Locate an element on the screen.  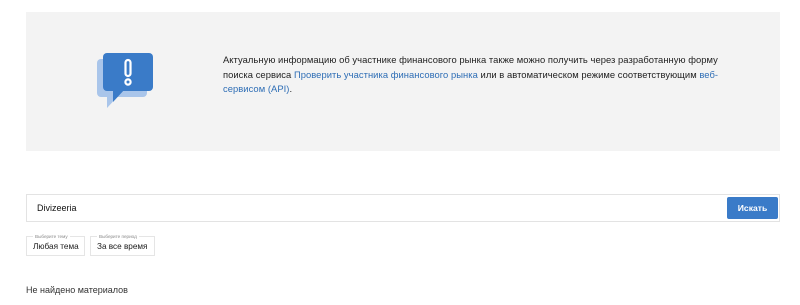
search-input is located at coordinates (372, 208).